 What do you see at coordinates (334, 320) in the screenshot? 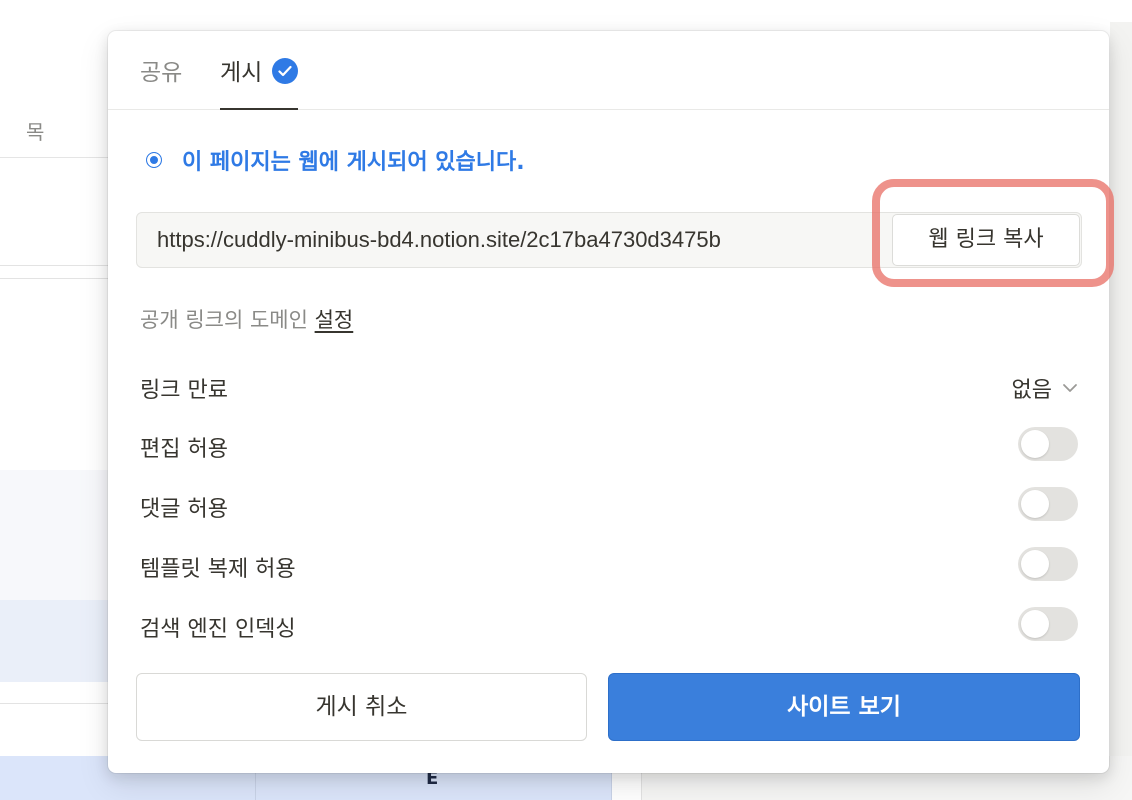
I see `domain-settings-link: 설정` at bounding box center [334, 320].